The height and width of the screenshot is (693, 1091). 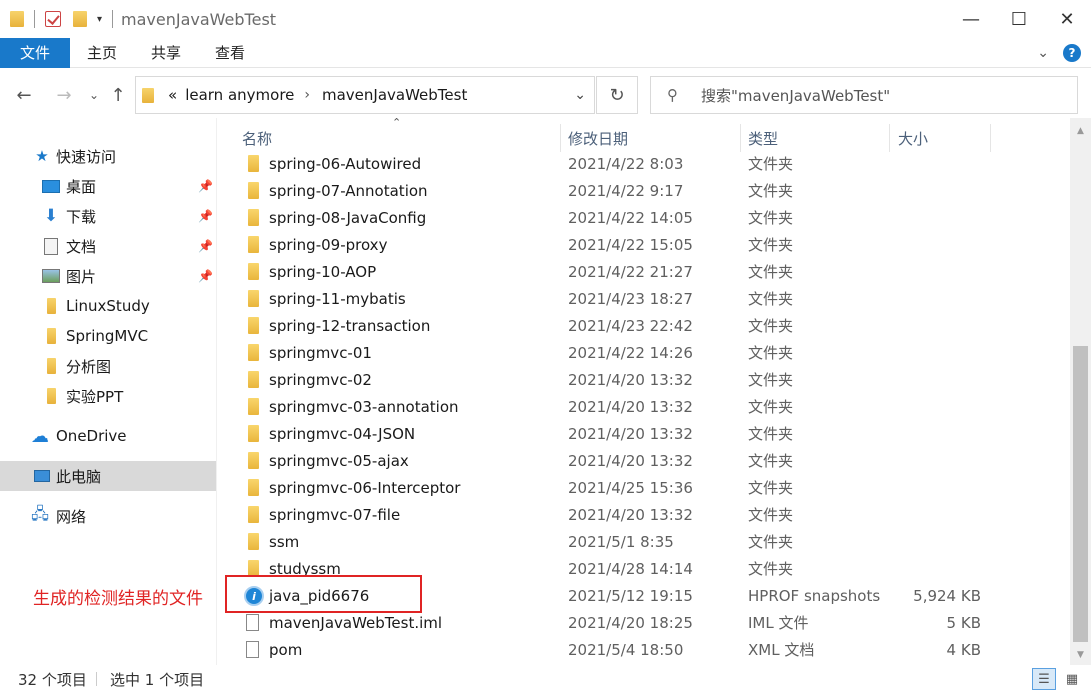 What do you see at coordinates (1043, 53) in the screenshot?
I see `expand-ribbon-icon: ⌄` at bounding box center [1043, 53].